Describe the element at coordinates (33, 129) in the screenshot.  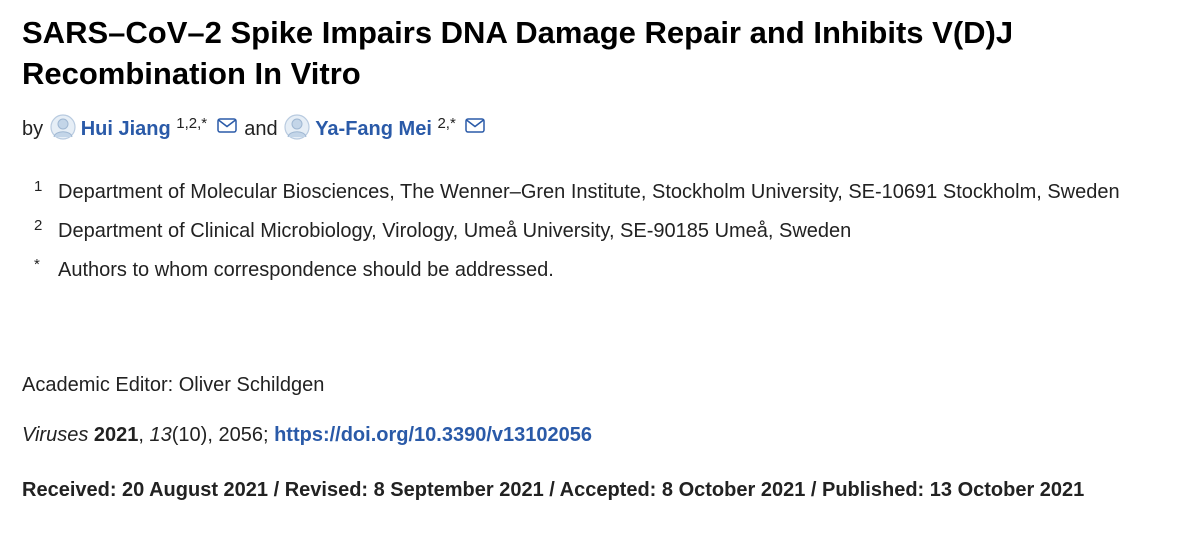
I see `by-label: by` at that location.